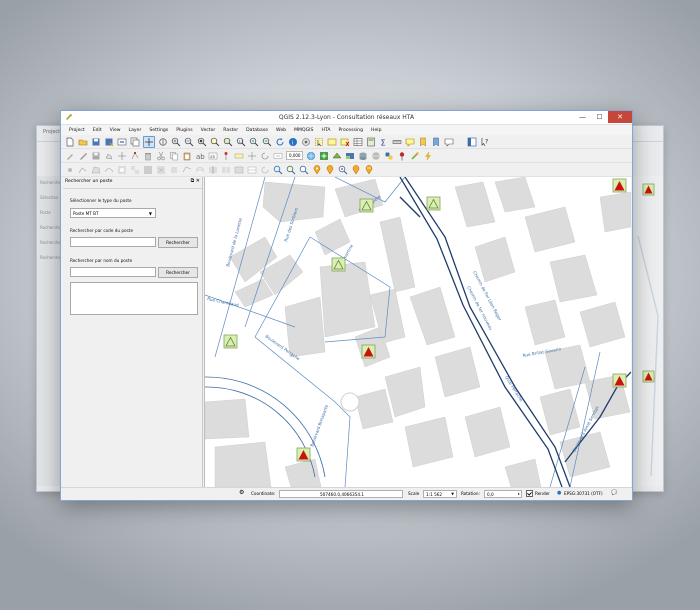 This screenshot has height=610, width=700. I want to click on python-console-icon, so click(389, 156).